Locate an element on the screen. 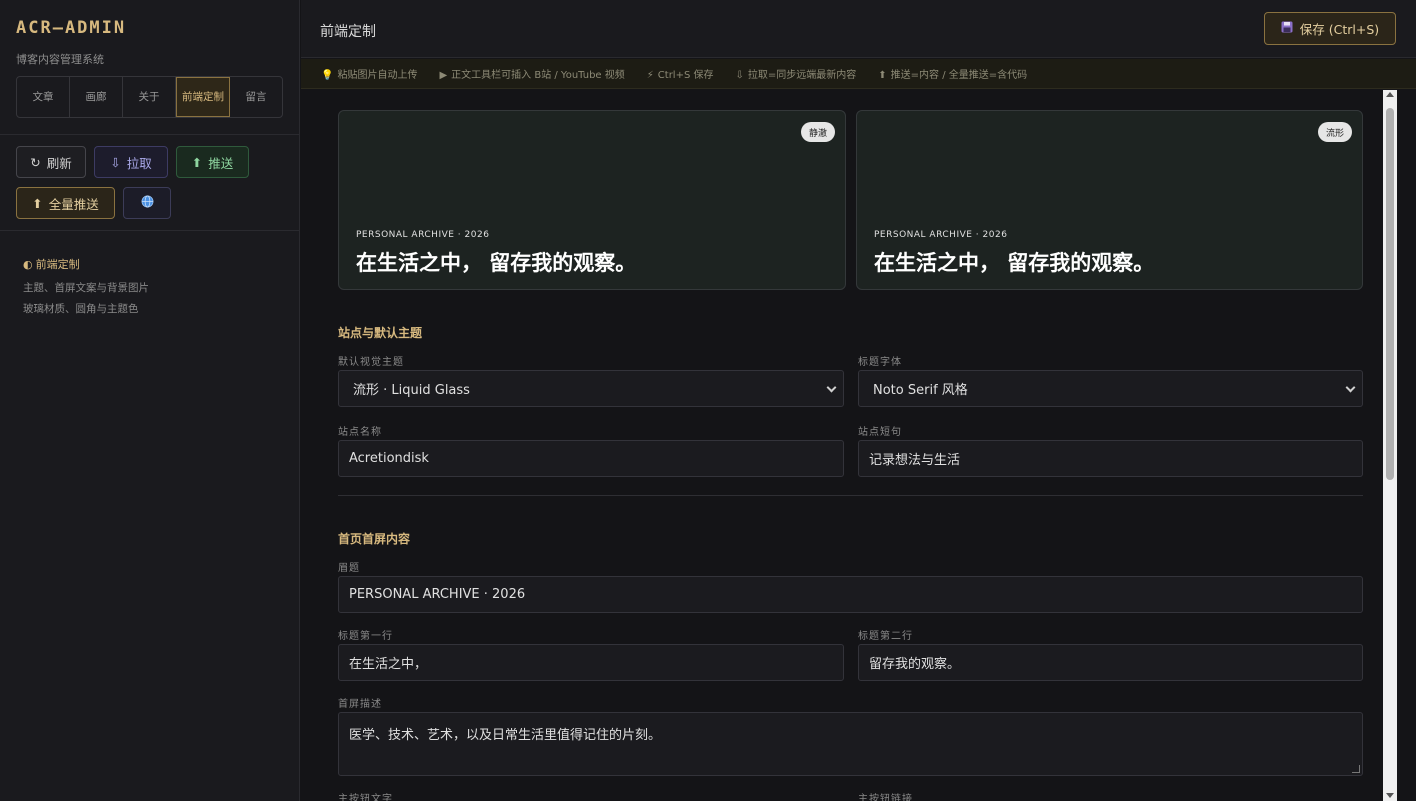  button-link-label: 主按钮链接 is located at coordinates (885, 797).